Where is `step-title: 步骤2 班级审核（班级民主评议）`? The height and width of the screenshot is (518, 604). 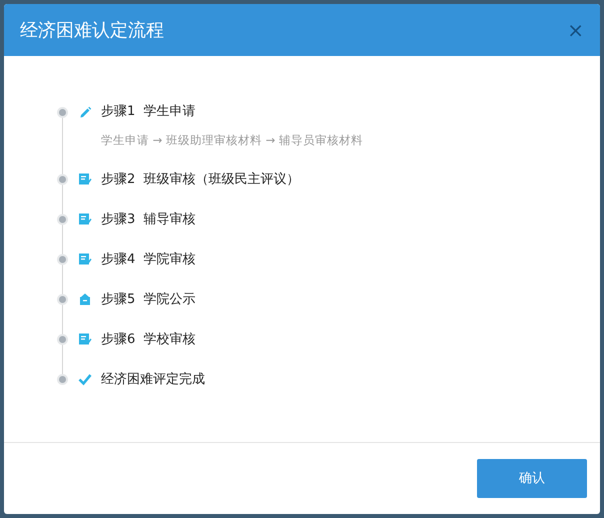 step-title: 步骤2 班级审核（班级民主评议） is located at coordinates (200, 179).